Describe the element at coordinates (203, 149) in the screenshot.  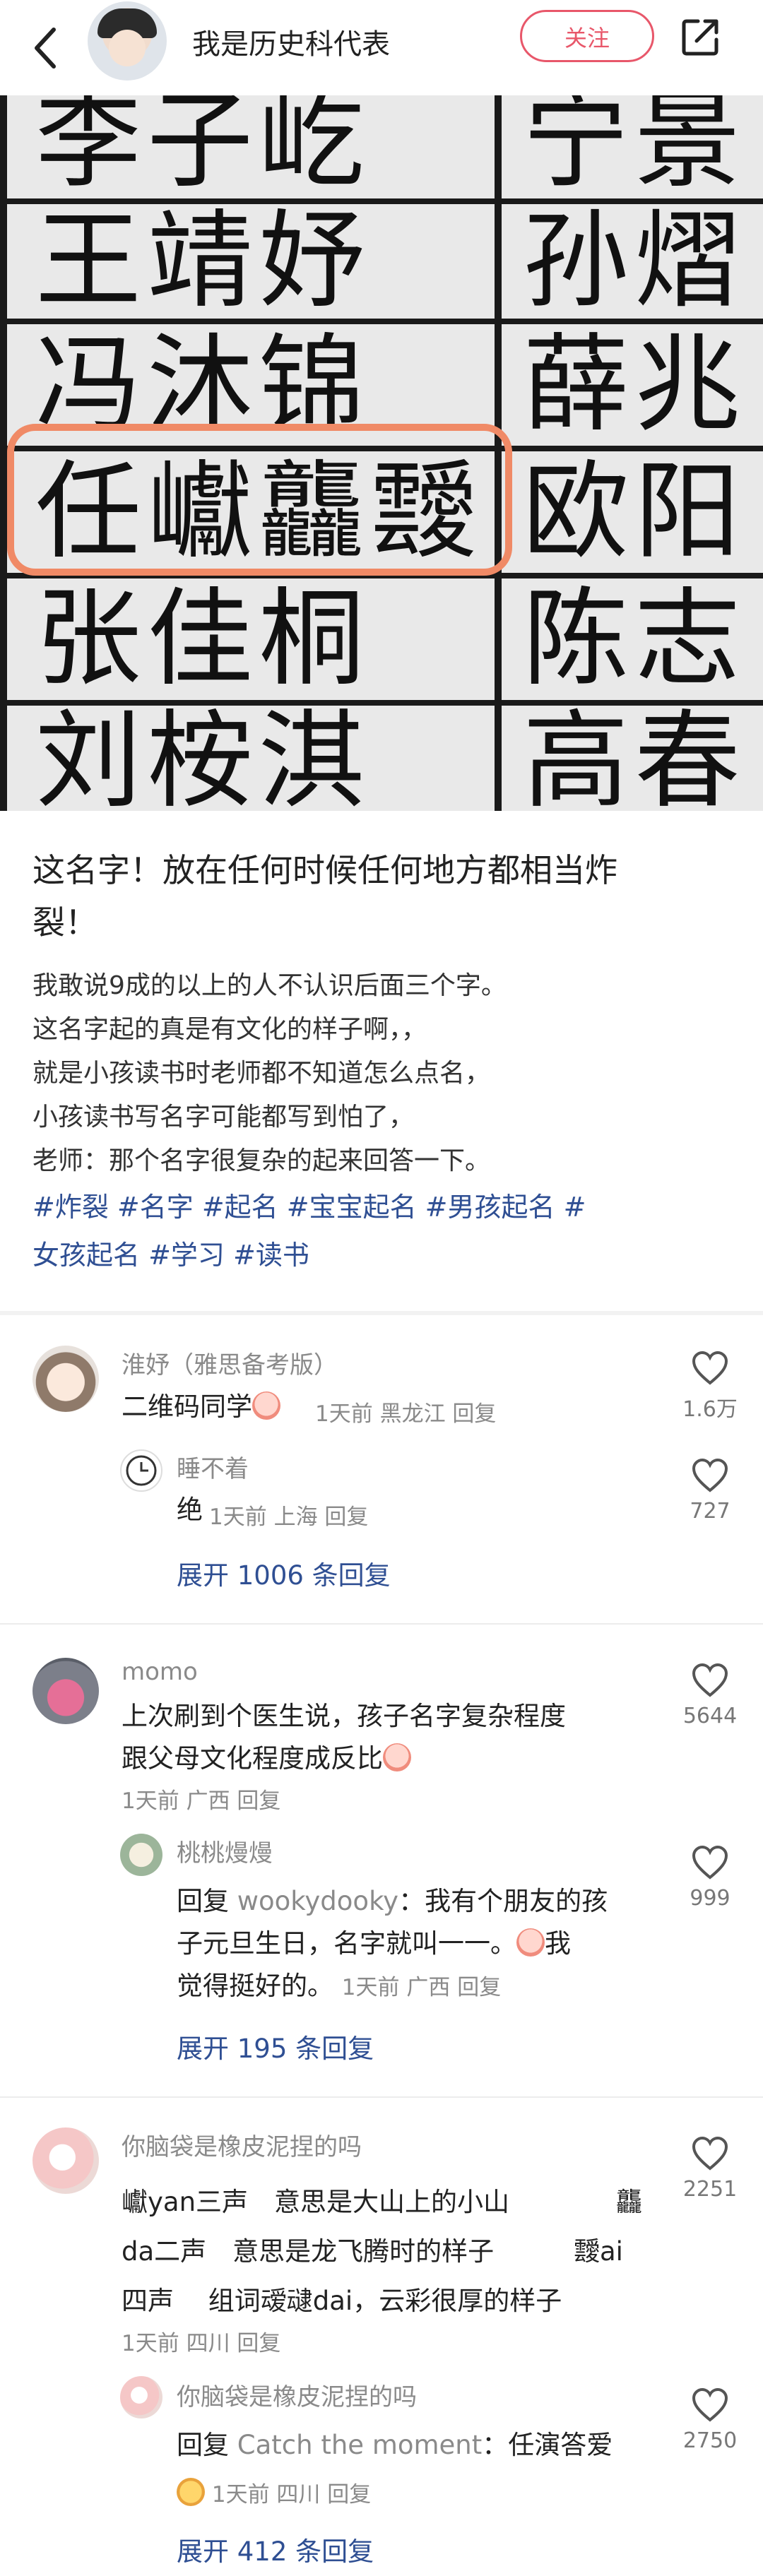
I see `name-cell: 李子屹` at that location.